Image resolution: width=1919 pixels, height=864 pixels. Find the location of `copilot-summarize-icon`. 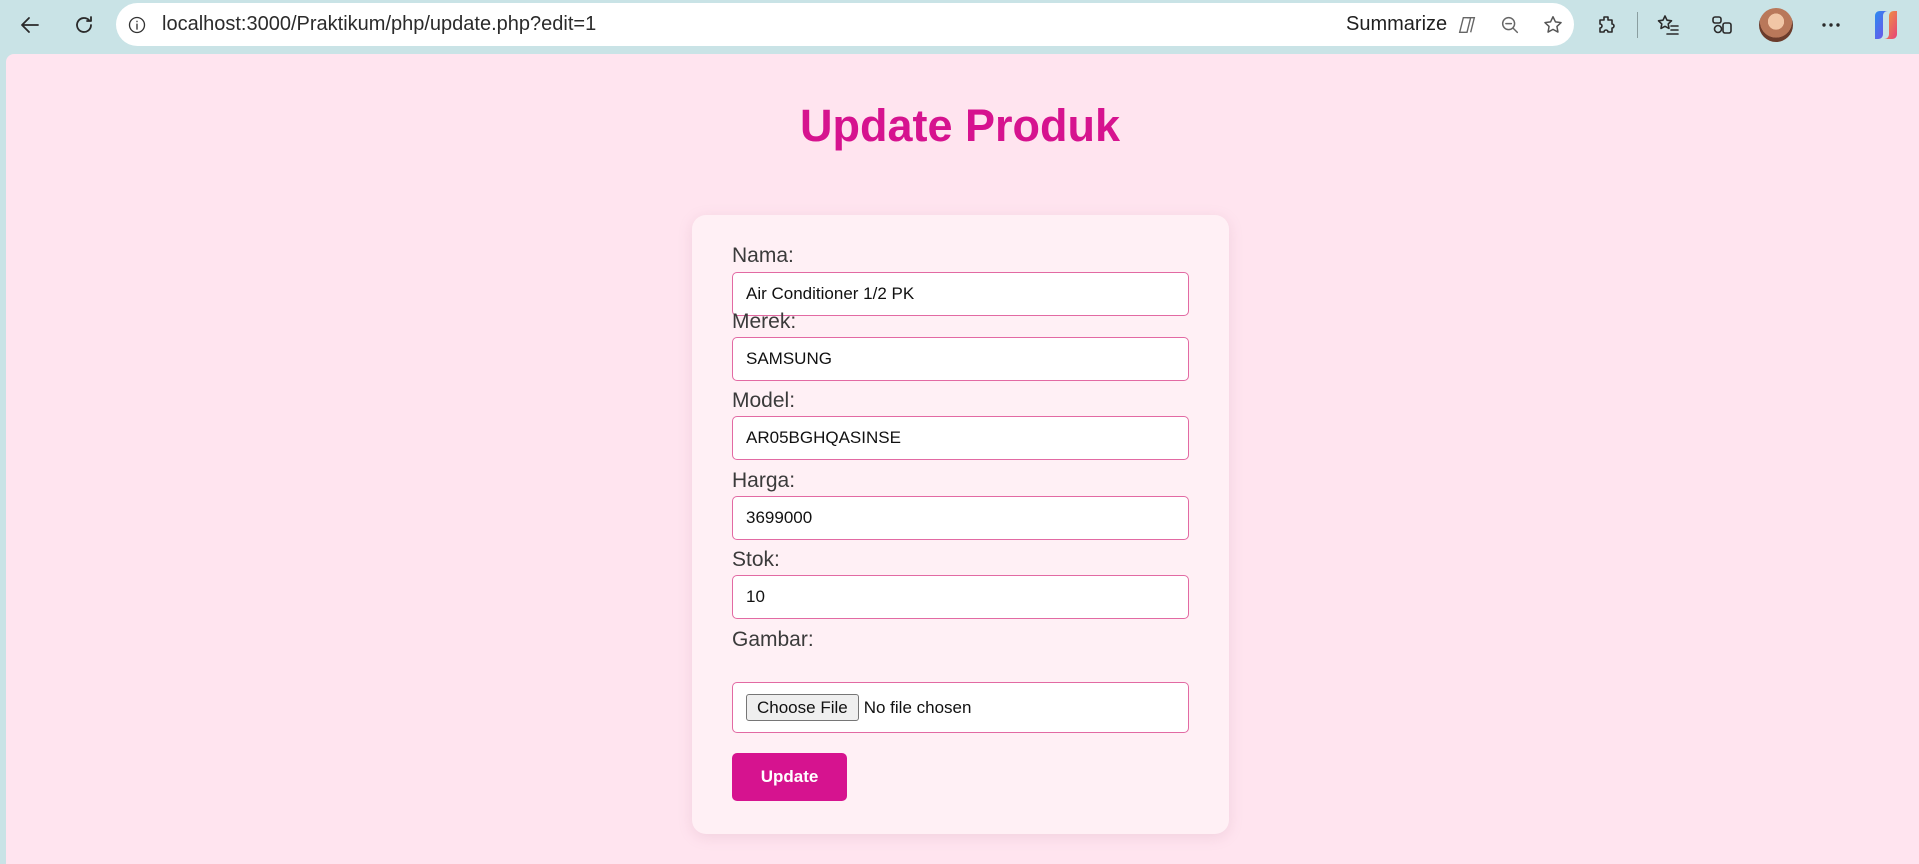

copilot-summarize-icon is located at coordinates (1467, 25).